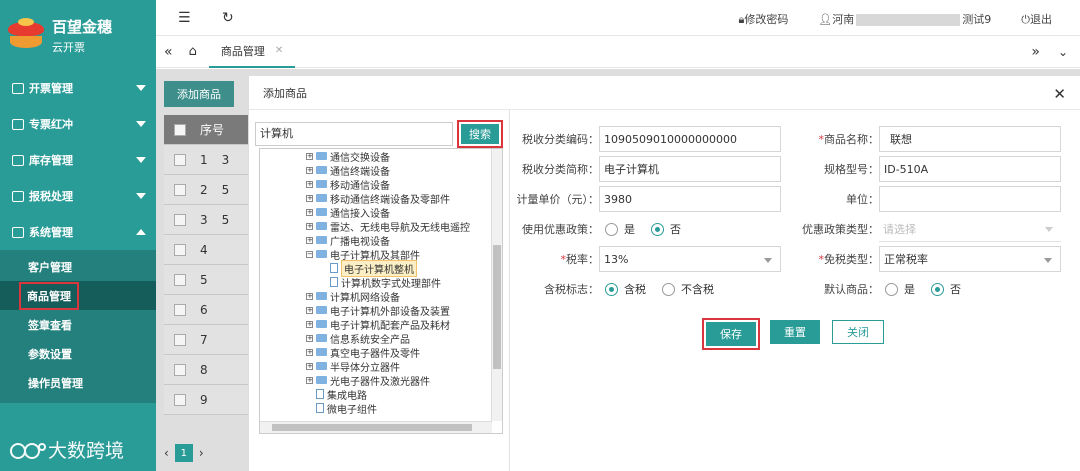  Describe the element at coordinates (209, 370) in the screenshot. I see `table-row: 8` at that location.